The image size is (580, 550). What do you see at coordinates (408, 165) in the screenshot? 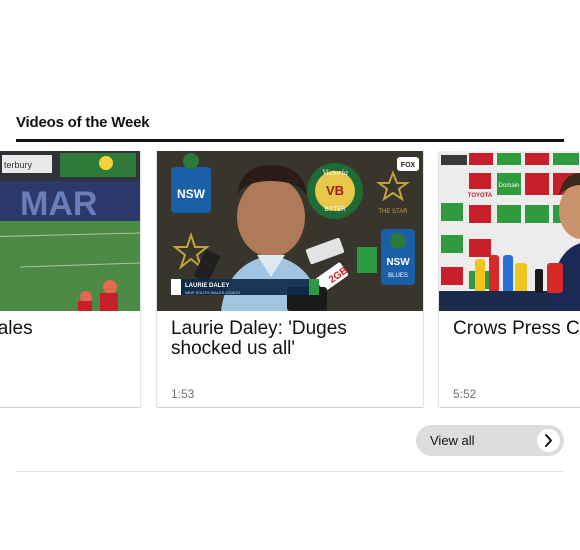
I see `thumbnail-text: FOX` at bounding box center [408, 165].